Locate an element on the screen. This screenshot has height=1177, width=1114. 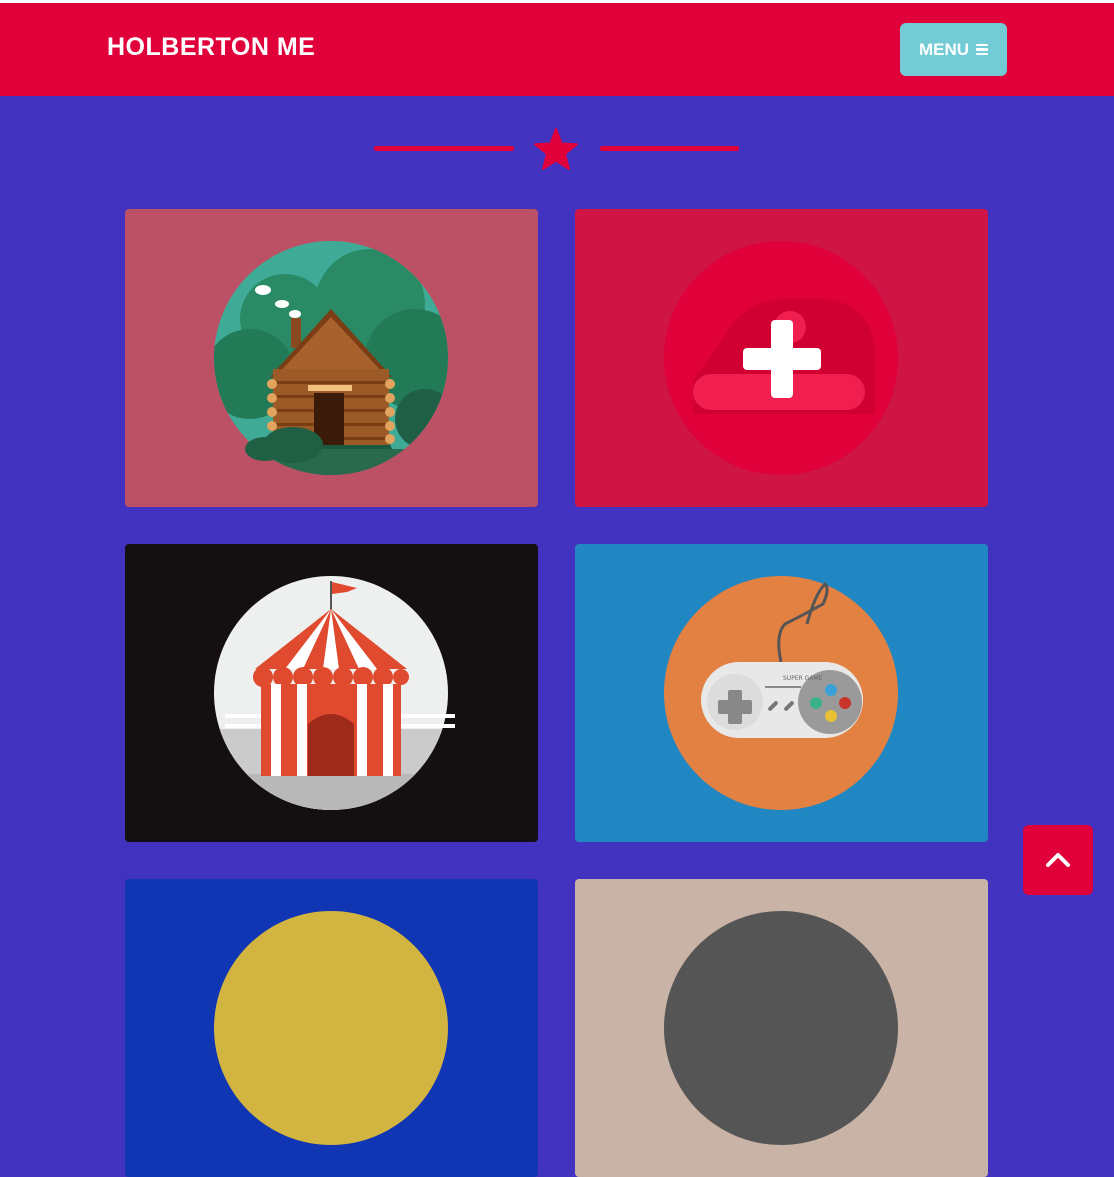
portfolio-item-add is located at coordinates (781, 358).